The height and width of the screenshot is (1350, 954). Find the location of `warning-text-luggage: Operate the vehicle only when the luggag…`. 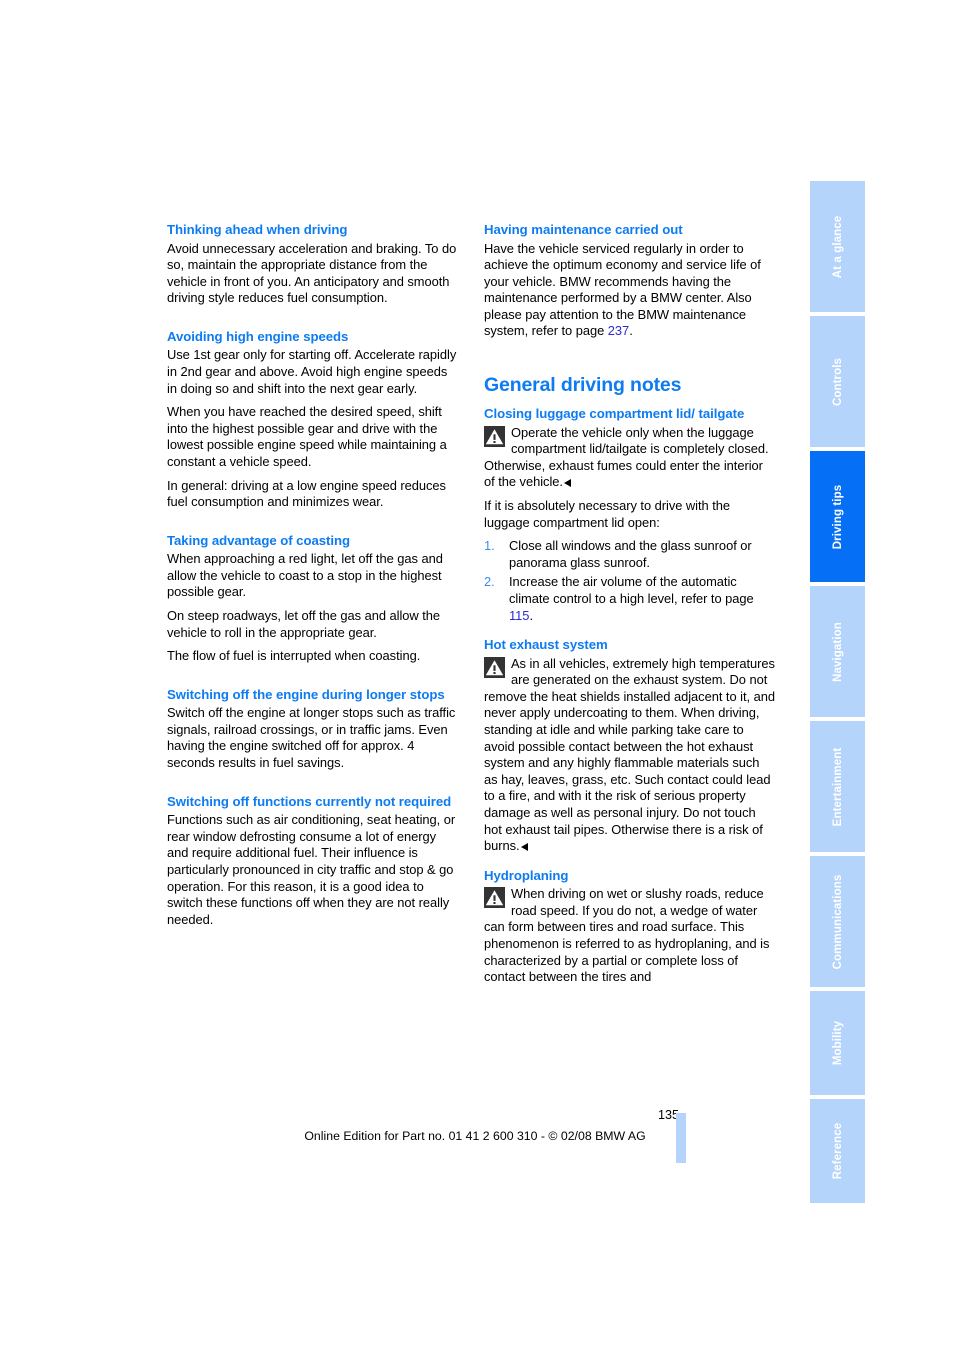

warning-text-luggage: Operate the vehicle only when the luggag… is located at coordinates (626, 457).